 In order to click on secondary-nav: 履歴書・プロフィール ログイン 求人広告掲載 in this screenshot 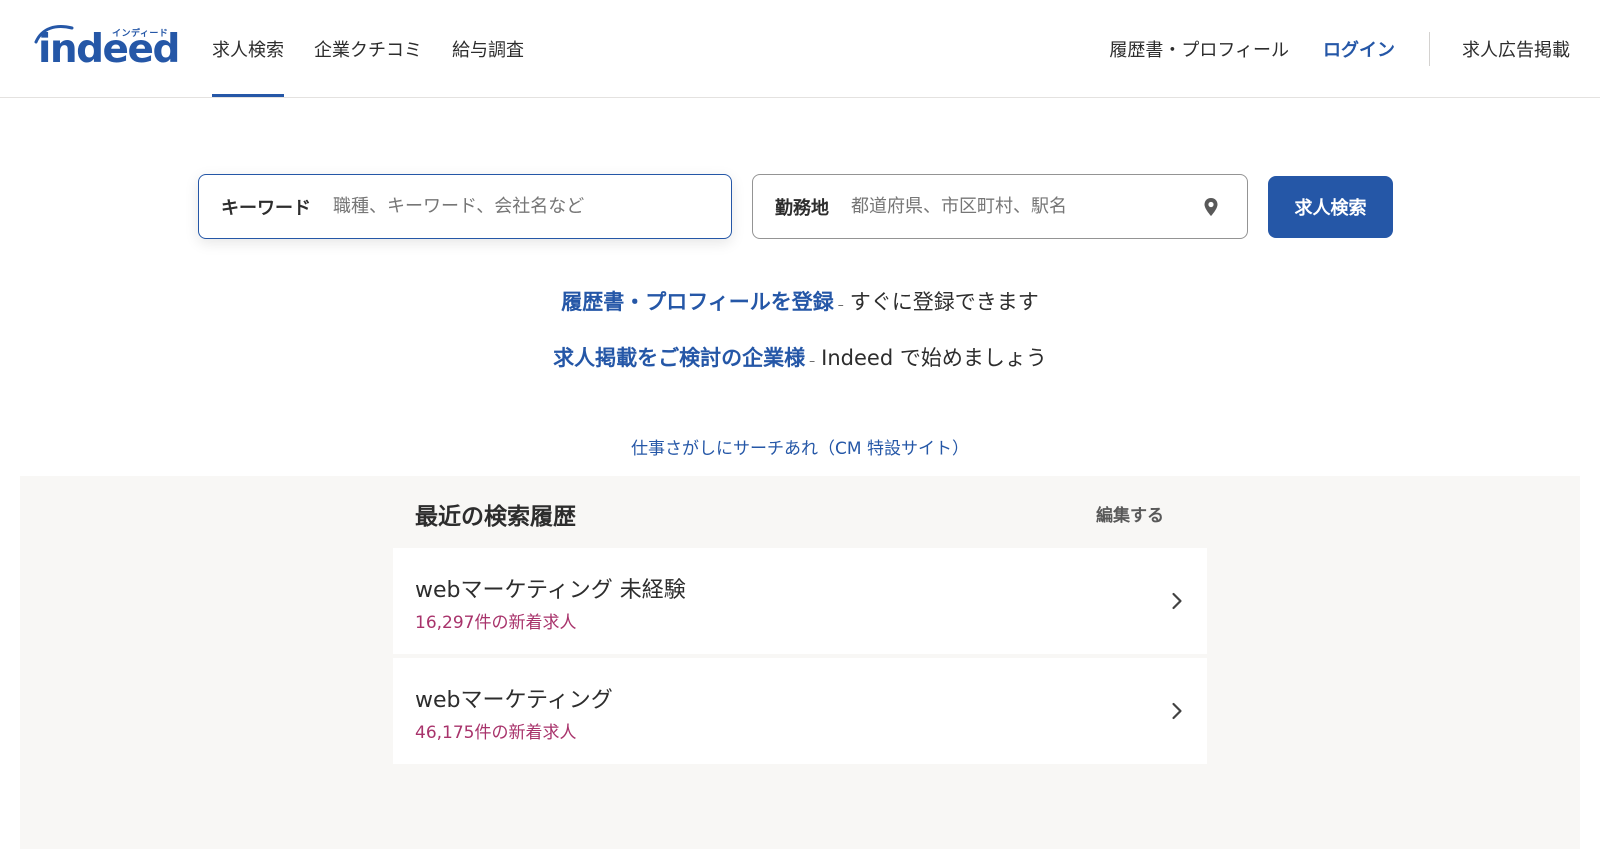, I will do `click(1339, 48)`.